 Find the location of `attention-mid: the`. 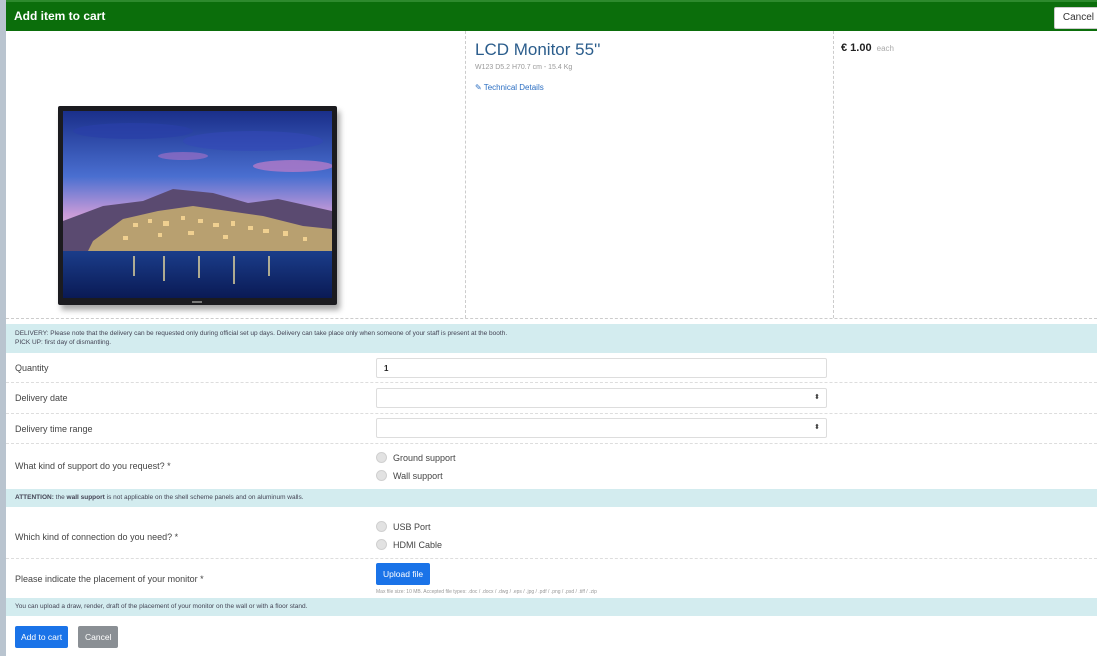

attention-mid: the is located at coordinates (60, 497).